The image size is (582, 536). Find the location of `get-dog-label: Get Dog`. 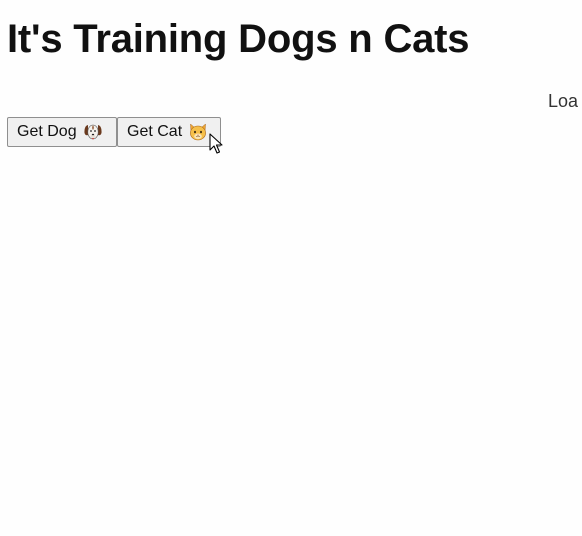

get-dog-label: Get Dog is located at coordinates (47, 131).